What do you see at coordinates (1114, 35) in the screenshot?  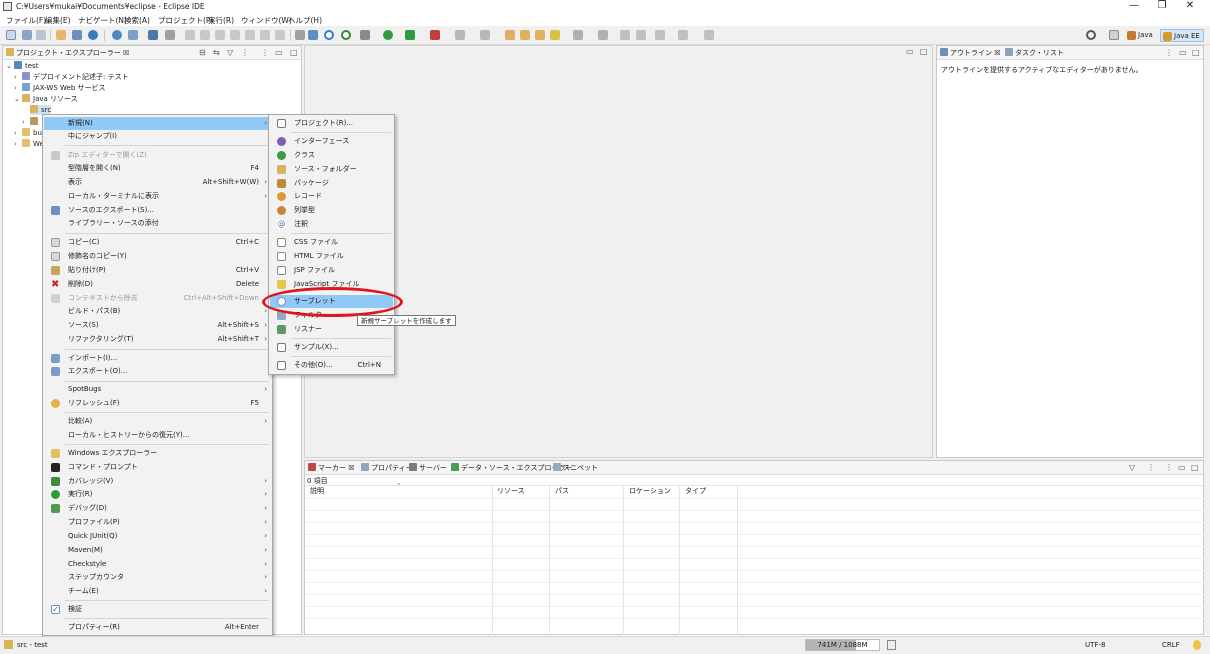 I see `open-perspective-icon` at bounding box center [1114, 35].